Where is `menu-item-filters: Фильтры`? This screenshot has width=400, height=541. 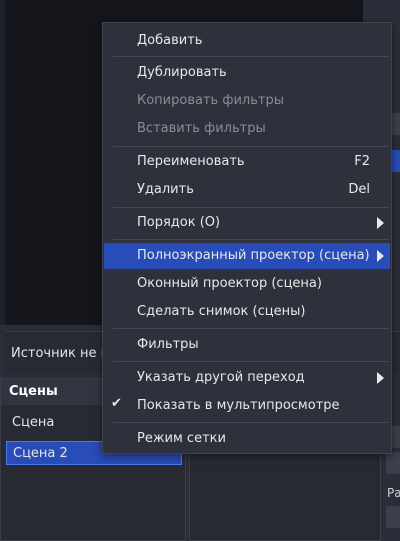 menu-item-filters: Фильтры is located at coordinates (247, 345).